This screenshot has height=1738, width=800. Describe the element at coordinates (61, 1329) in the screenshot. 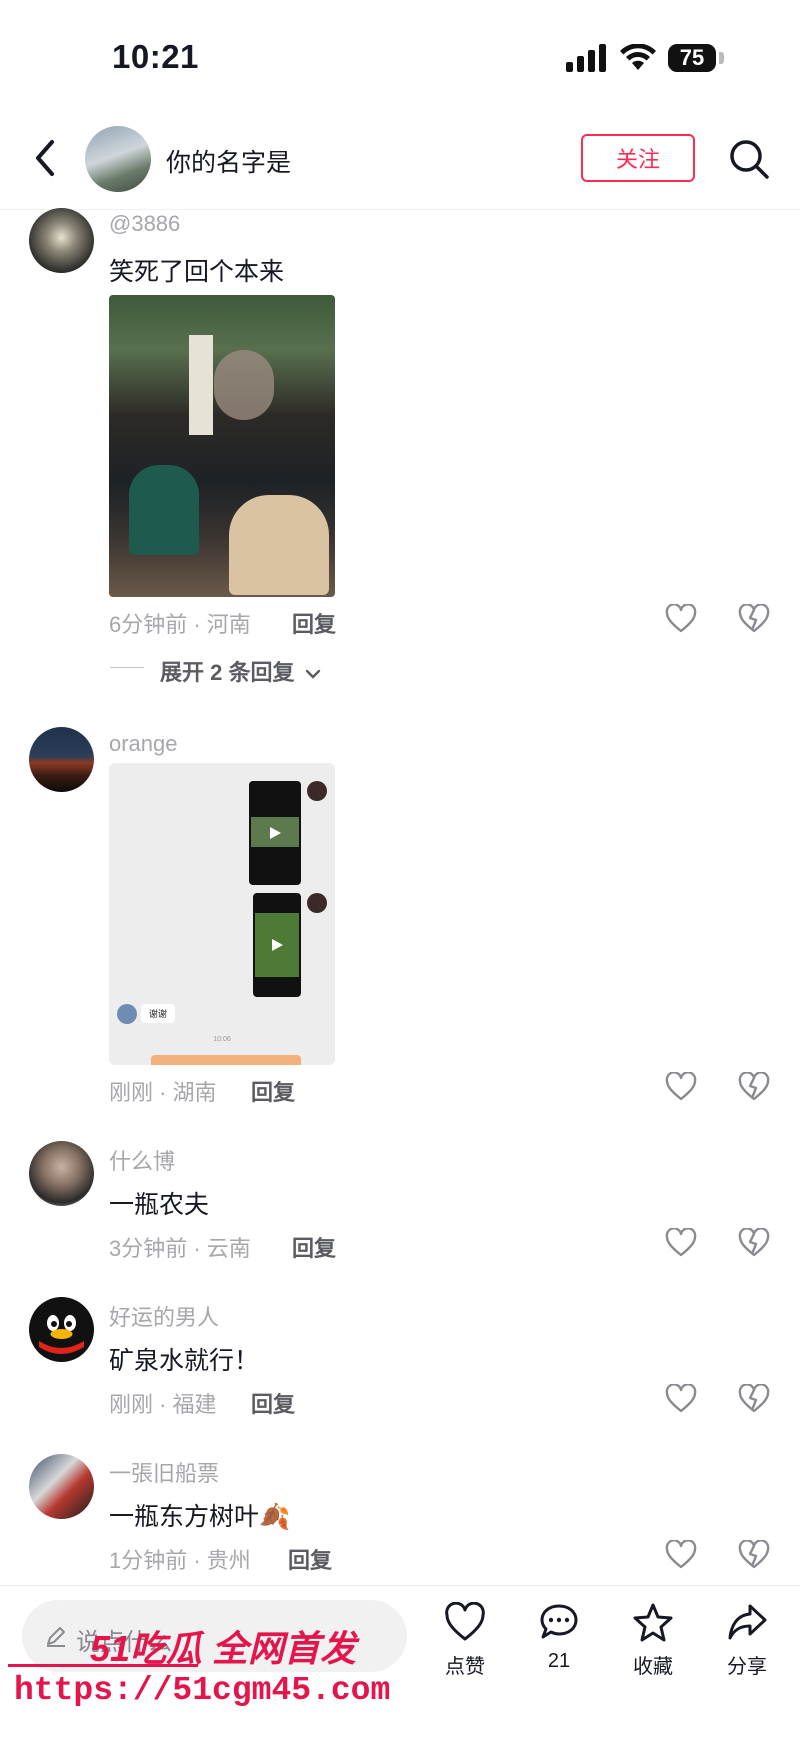

I see `qq-penguin-avatar` at that location.